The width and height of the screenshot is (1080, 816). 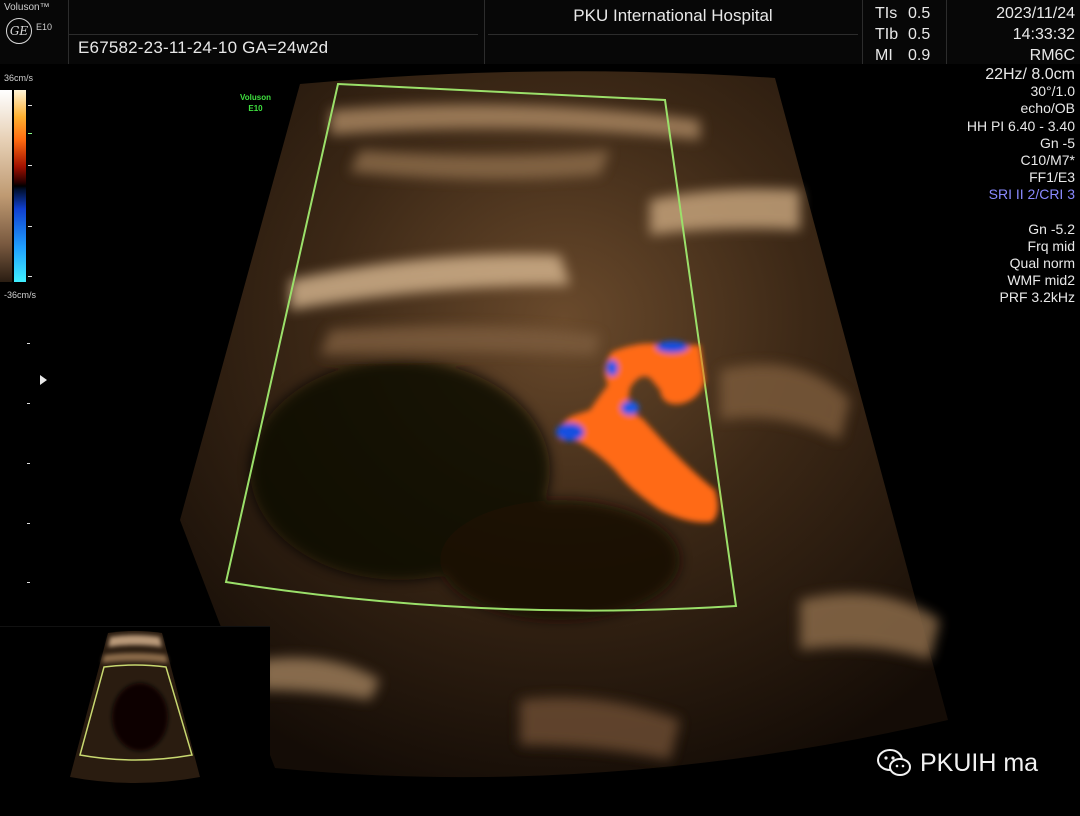 What do you see at coordinates (1042, 263) in the screenshot?
I see `param-quality: Qual norm` at bounding box center [1042, 263].